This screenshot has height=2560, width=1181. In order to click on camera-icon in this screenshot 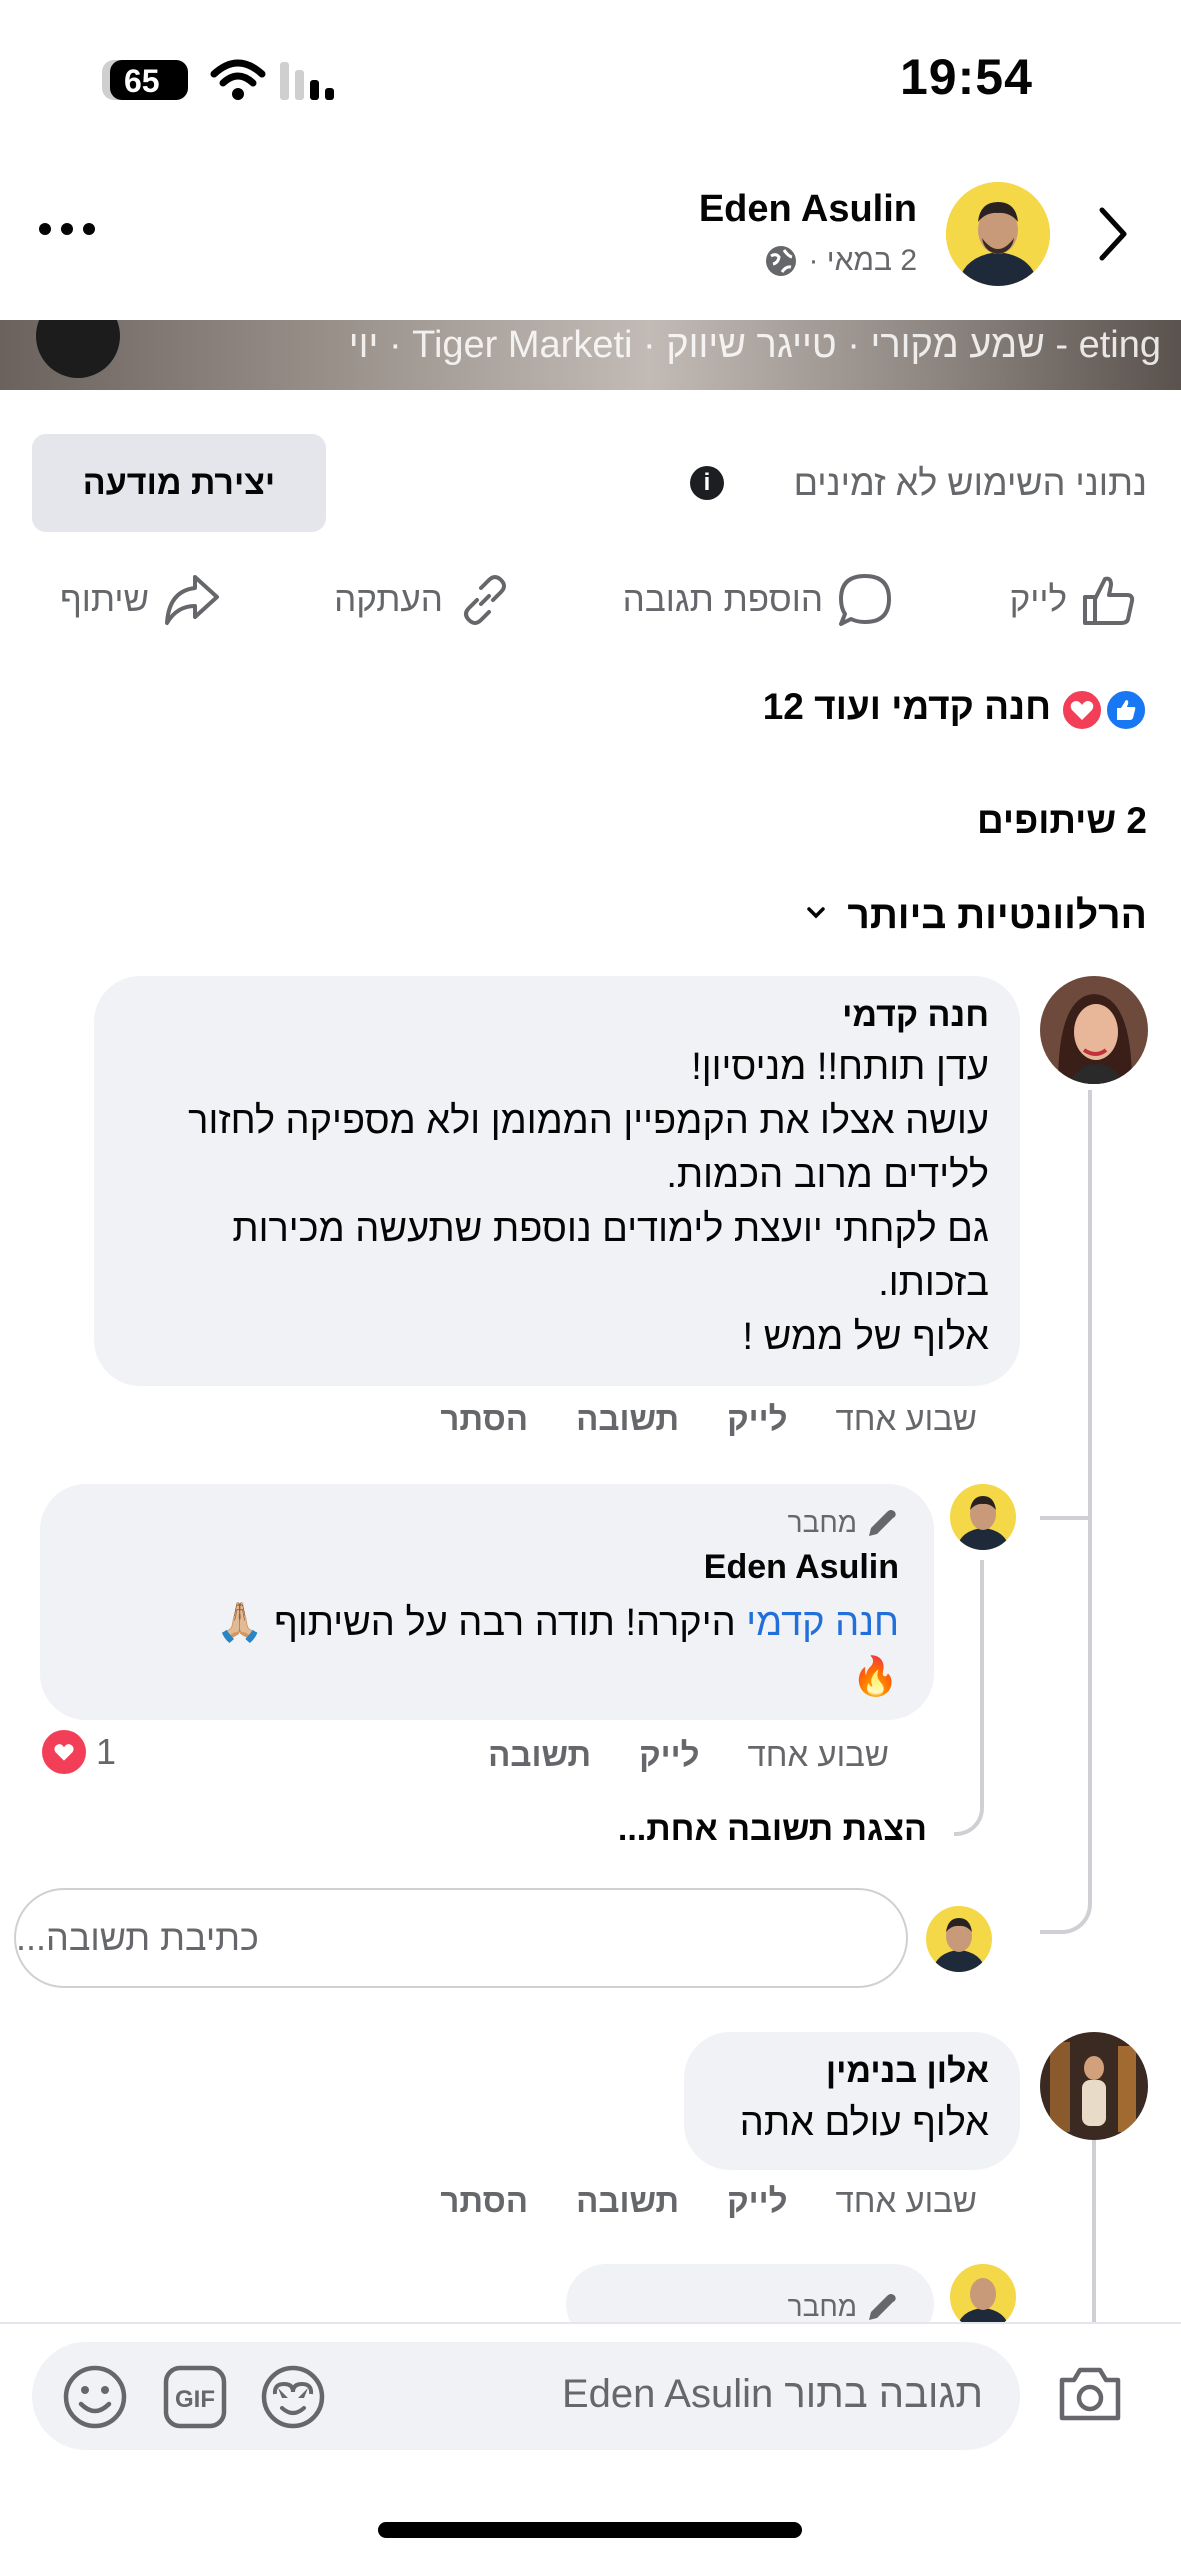, I will do `click(1090, 2394)`.